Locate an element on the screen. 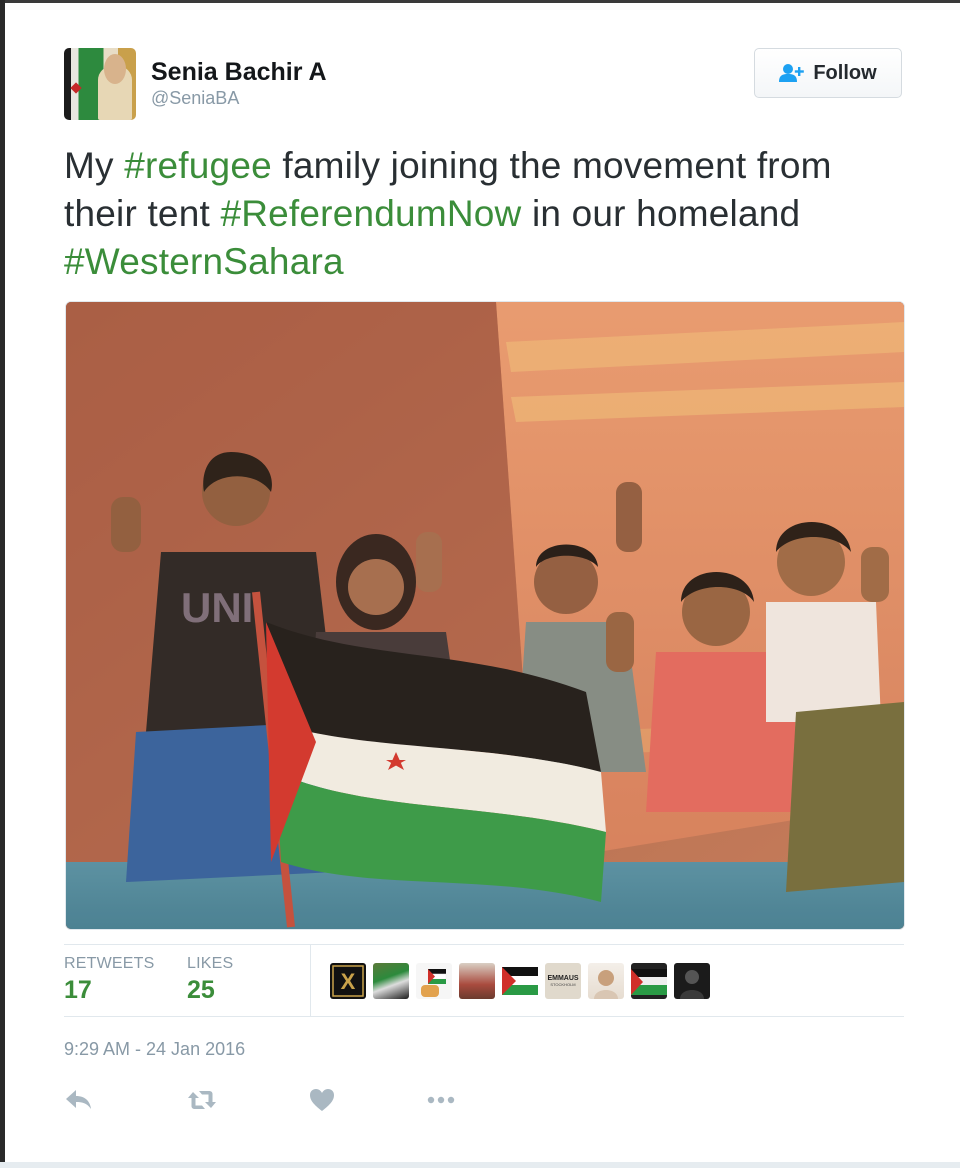  heart-icon is located at coordinates (322, 1100).